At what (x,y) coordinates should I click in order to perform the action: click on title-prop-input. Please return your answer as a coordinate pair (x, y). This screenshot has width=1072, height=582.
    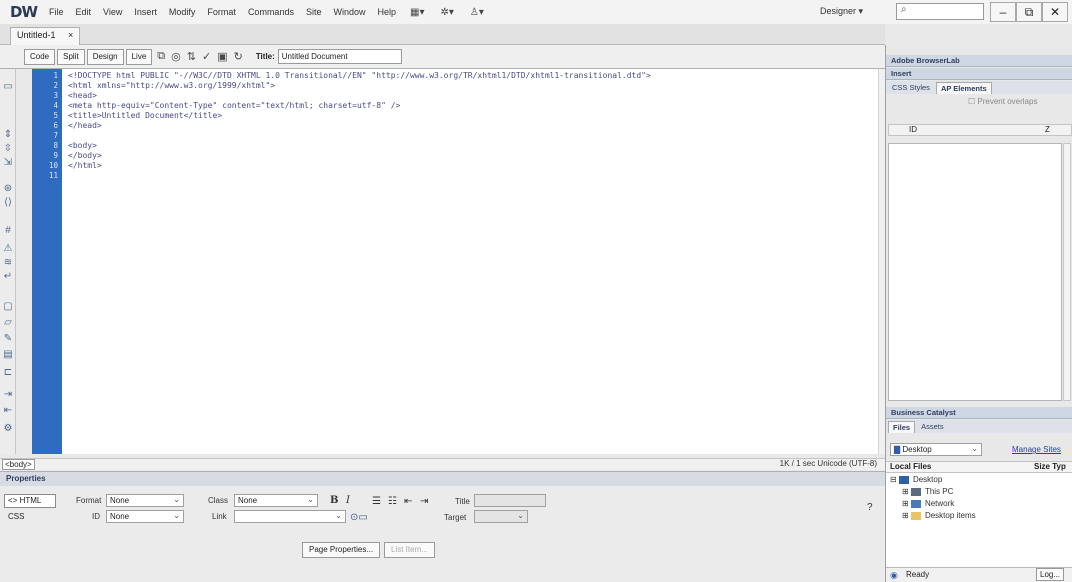
    Looking at the image, I should click on (510, 500).